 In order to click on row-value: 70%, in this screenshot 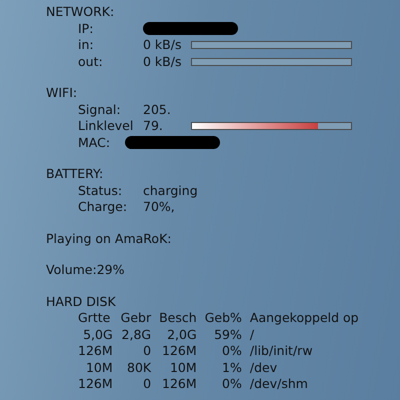, I will do `click(159, 207)`.